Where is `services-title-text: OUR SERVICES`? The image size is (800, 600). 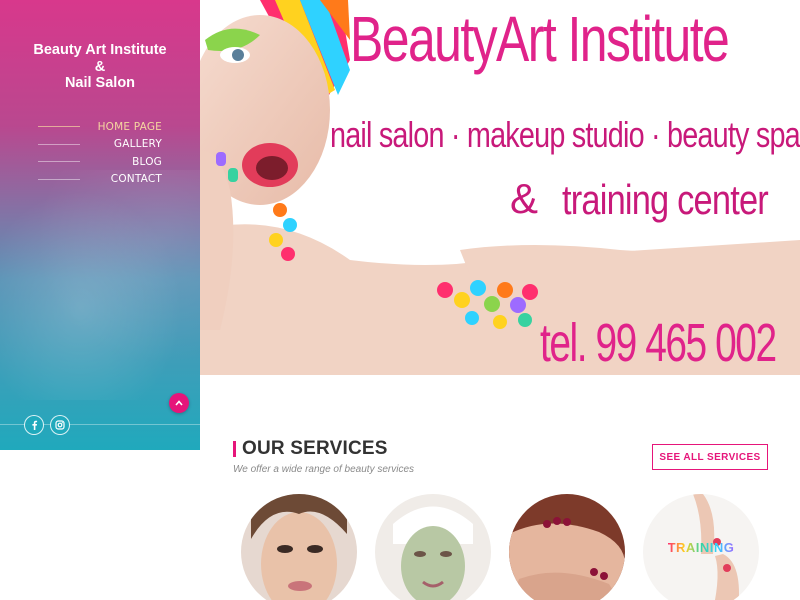
services-title-text: OUR SERVICES is located at coordinates (315, 448).